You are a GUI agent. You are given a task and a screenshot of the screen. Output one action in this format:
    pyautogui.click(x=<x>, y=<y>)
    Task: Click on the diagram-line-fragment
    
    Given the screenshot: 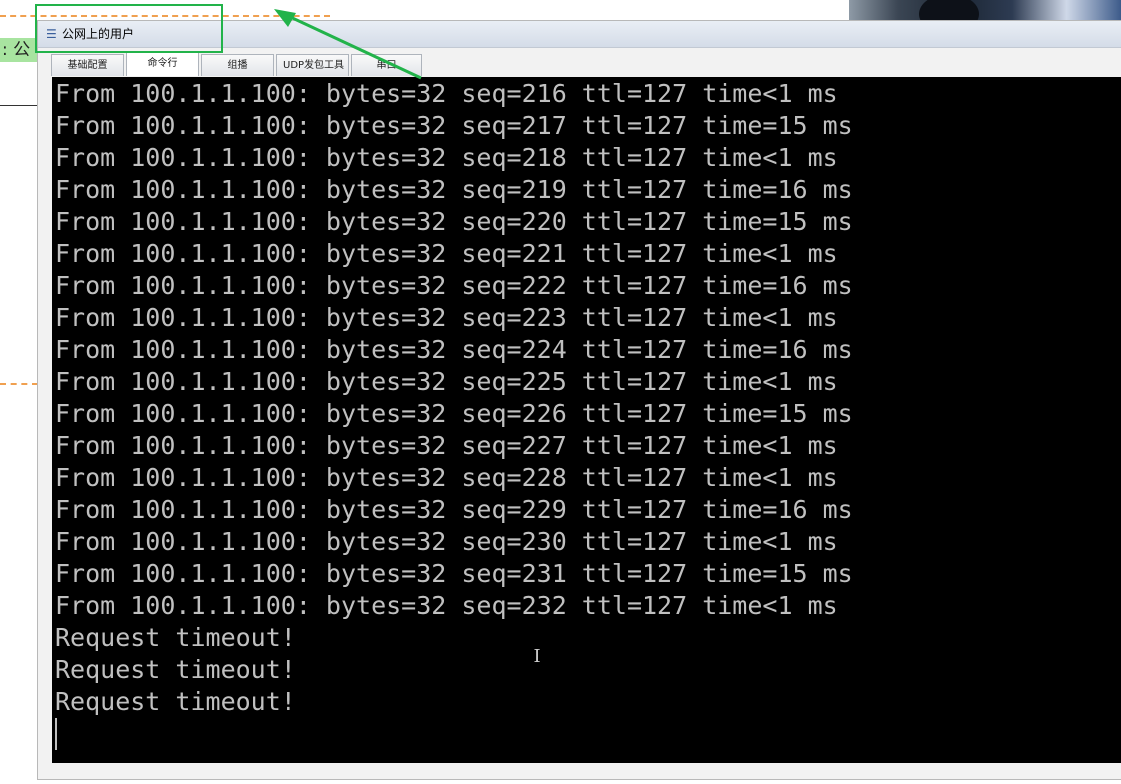 What is the action you would take?
    pyautogui.click(x=19, y=105)
    